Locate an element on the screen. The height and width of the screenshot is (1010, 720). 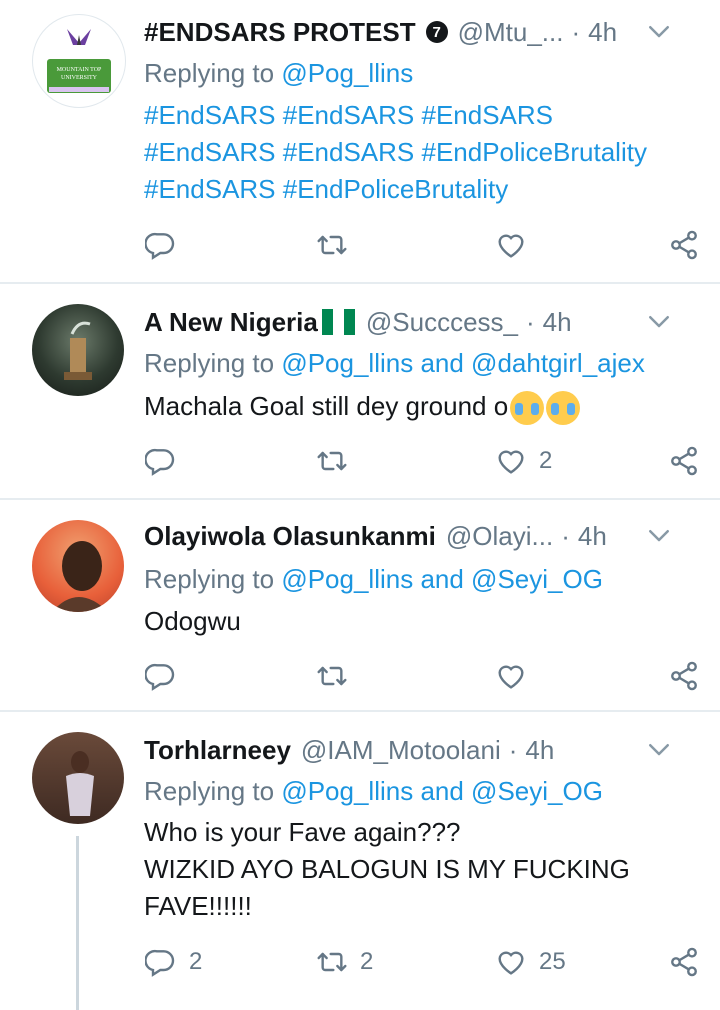
like-count: 2 is located at coordinates (546, 460).